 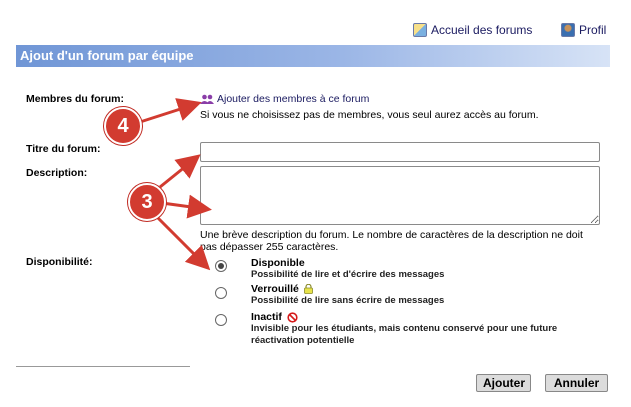 I want to click on annotation-arrows, so click(x=175, y=184).